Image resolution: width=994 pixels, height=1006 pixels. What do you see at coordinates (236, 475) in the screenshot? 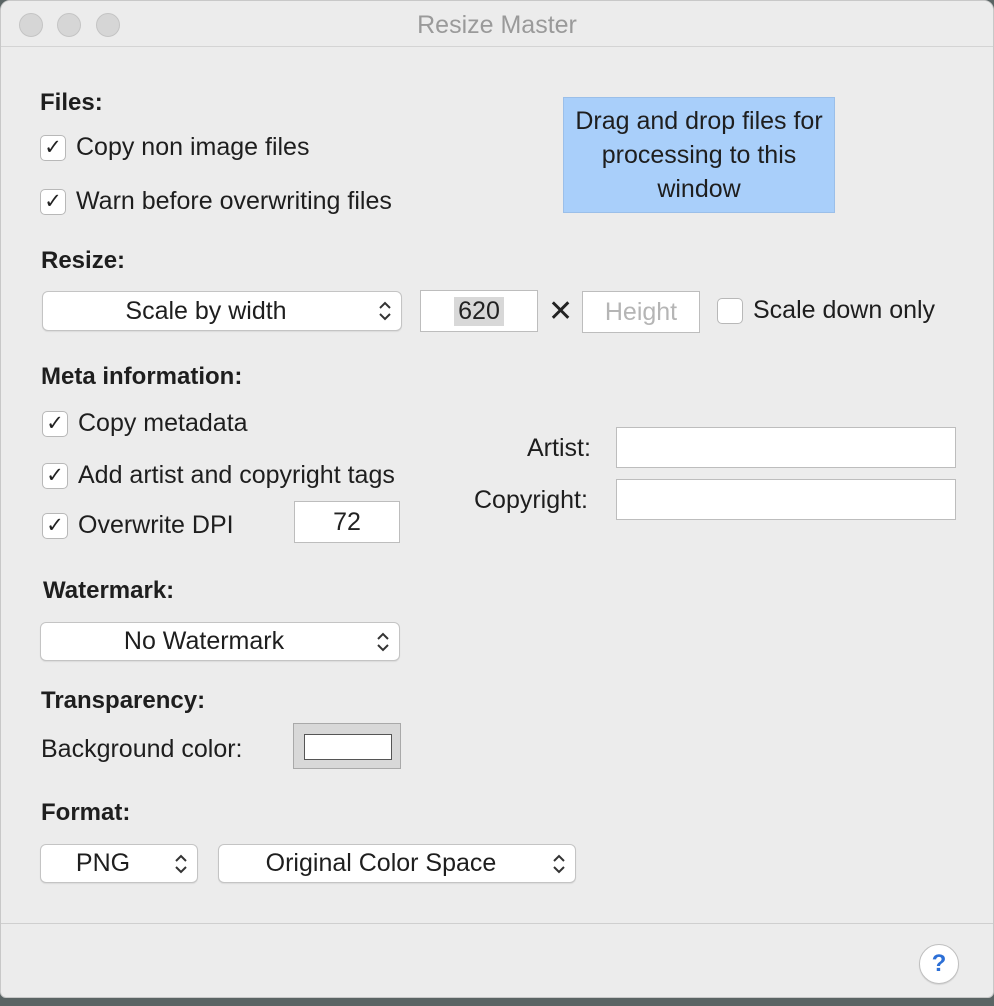
I see `add-tags-label: Add artist and copyright tags` at bounding box center [236, 475].